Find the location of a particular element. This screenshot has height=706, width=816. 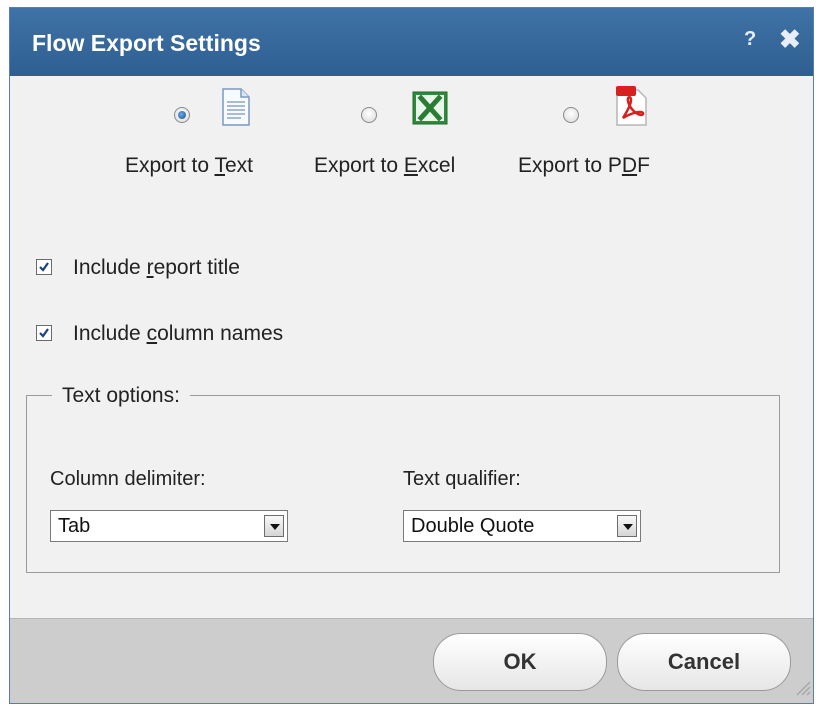

dialog-footer: OK Cancel is located at coordinates (411, 660).